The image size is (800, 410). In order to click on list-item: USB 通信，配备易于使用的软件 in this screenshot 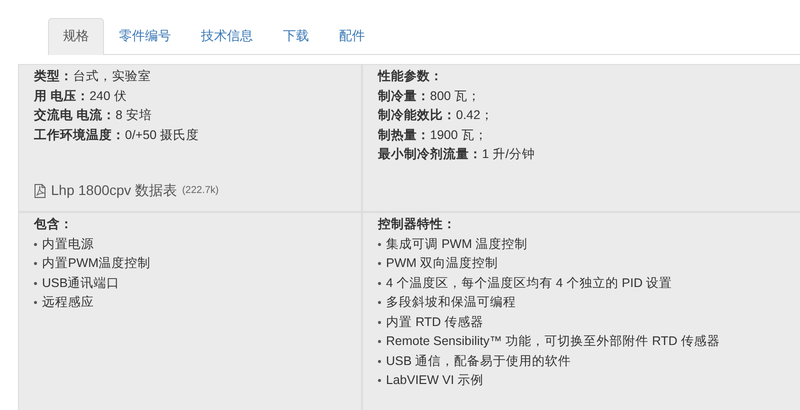, I will do `click(479, 361)`.